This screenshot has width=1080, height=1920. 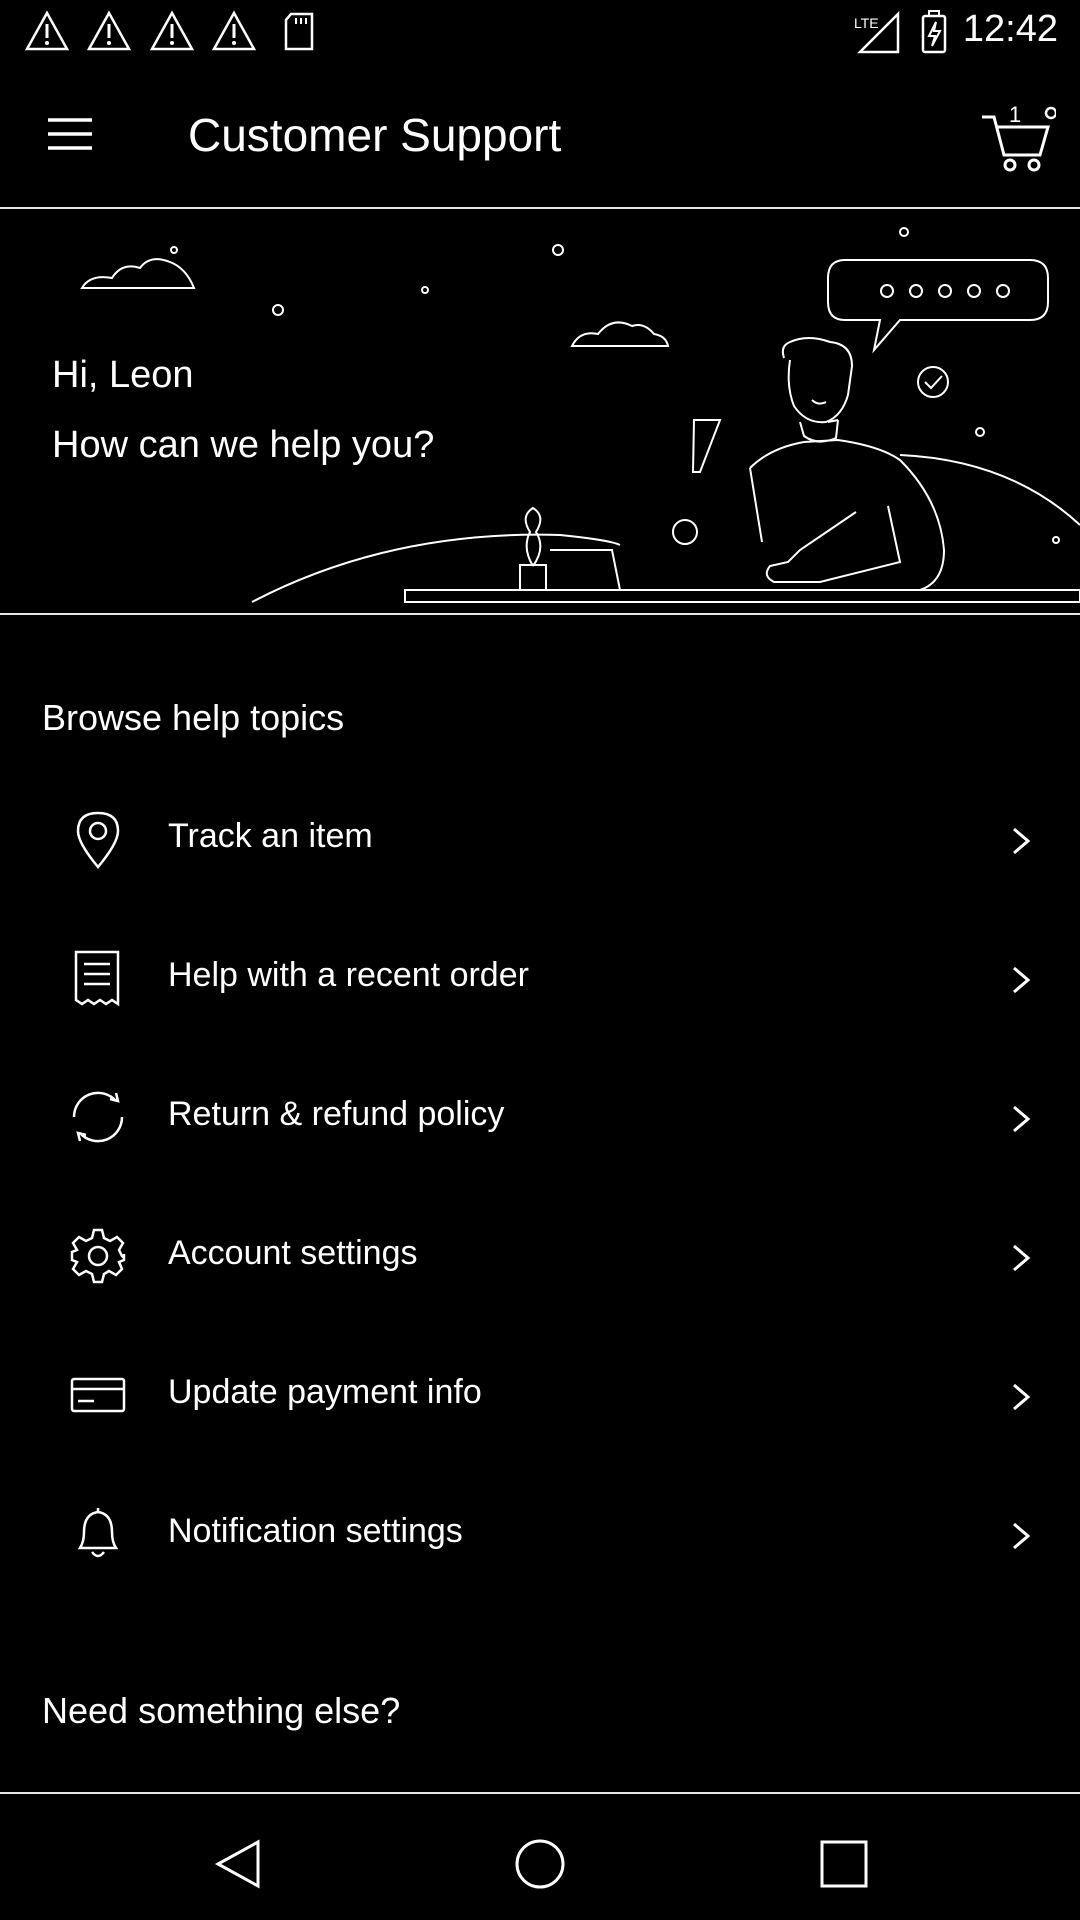 What do you see at coordinates (238, 1864) in the screenshot?
I see `back-icon` at bounding box center [238, 1864].